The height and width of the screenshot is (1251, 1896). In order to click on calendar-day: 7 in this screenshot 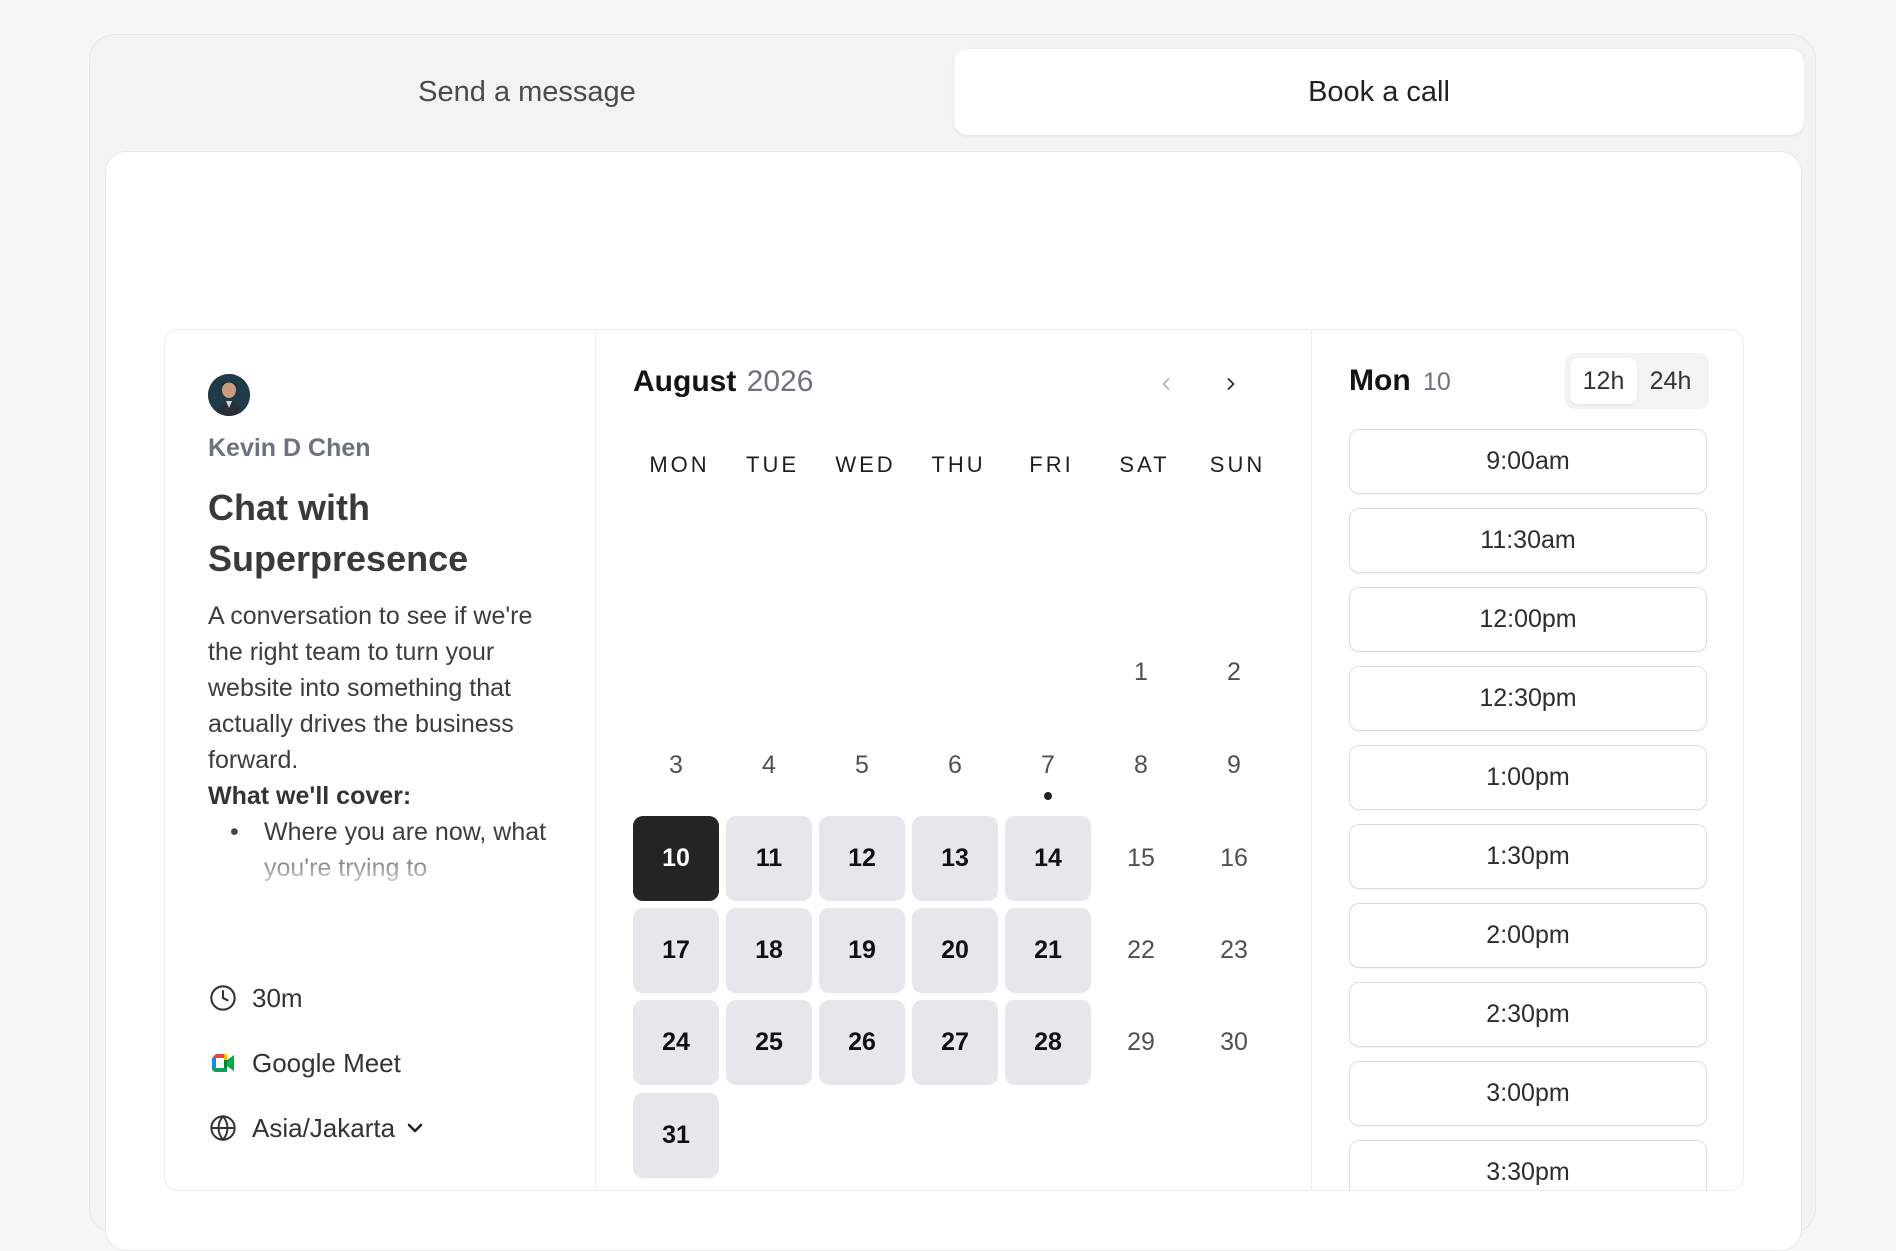, I will do `click(1048, 765)`.